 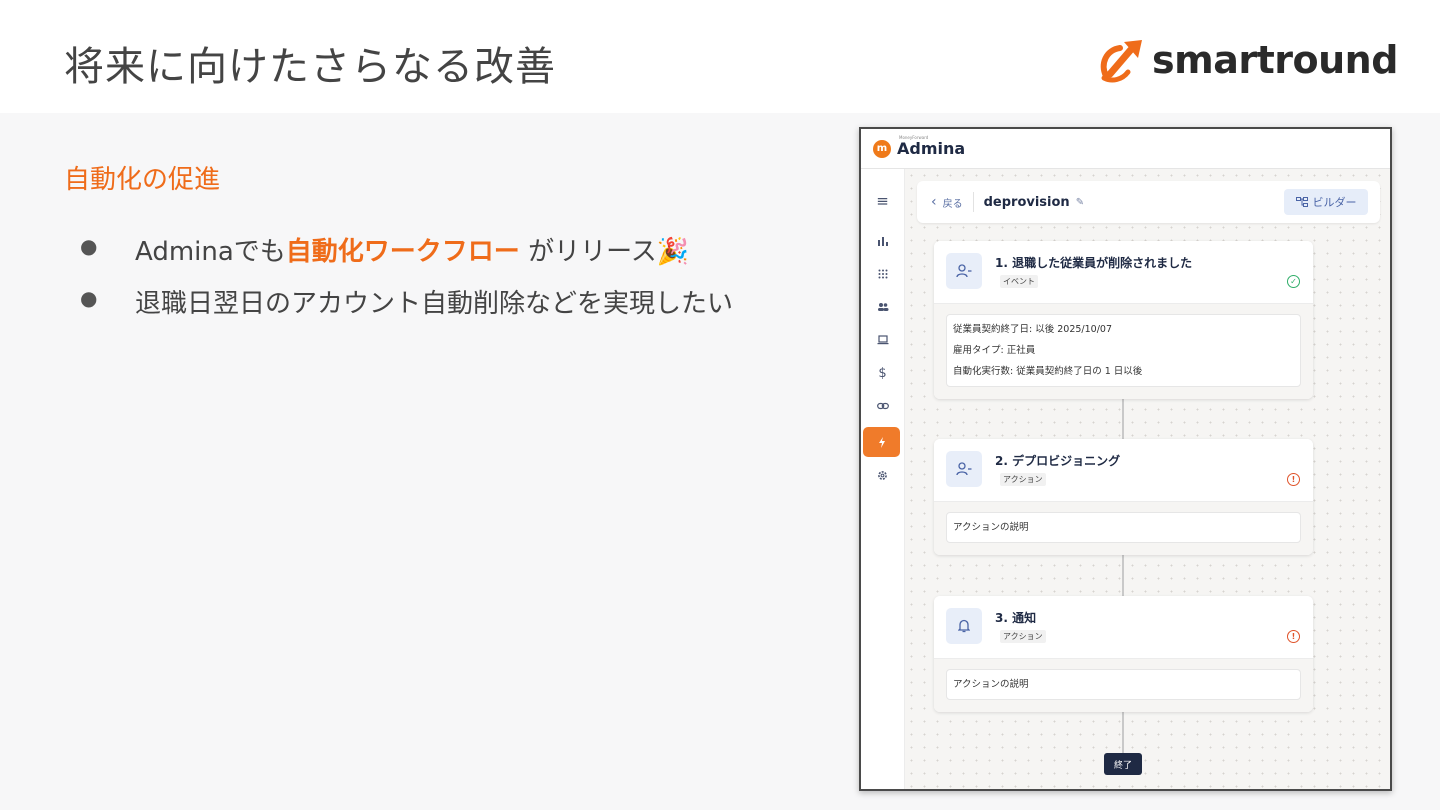 I want to click on node-header: 1. 退職した従業員が削除されました イベント ✓, so click(x=1123, y=272).